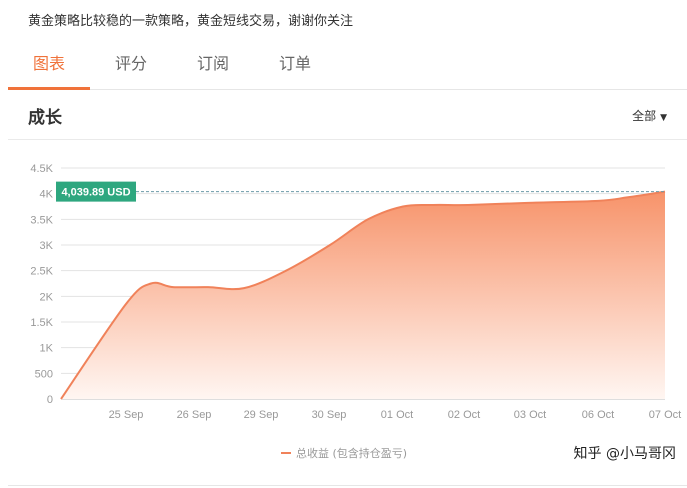 The height and width of the screenshot is (488, 687). What do you see at coordinates (351, 453) in the screenshot?
I see `legend-label: 总收益 (包含持仓盈亏)` at bounding box center [351, 453].